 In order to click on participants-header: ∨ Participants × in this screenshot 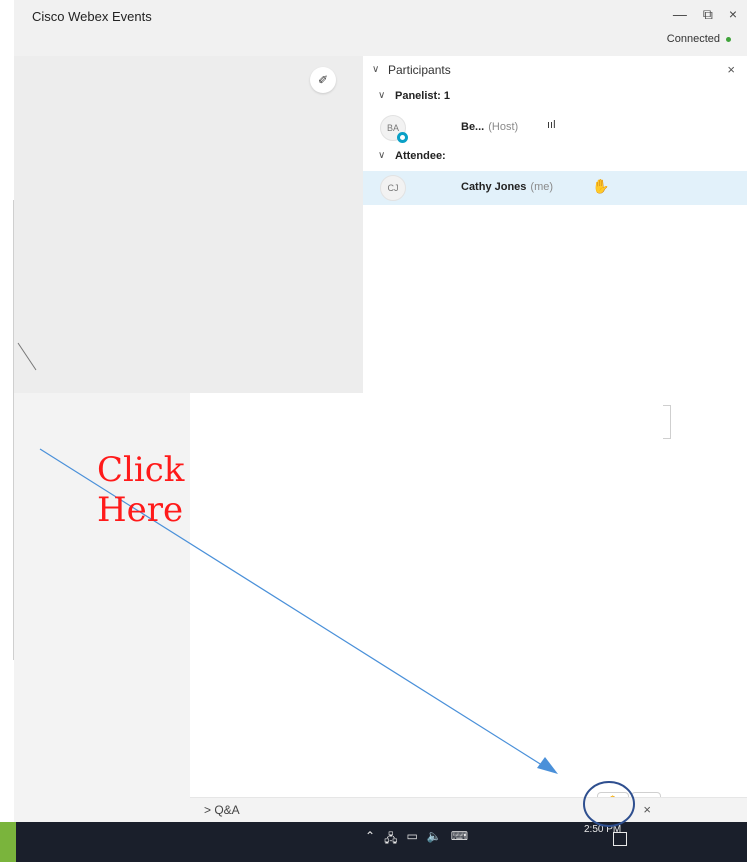, I will do `click(555, 71)`.